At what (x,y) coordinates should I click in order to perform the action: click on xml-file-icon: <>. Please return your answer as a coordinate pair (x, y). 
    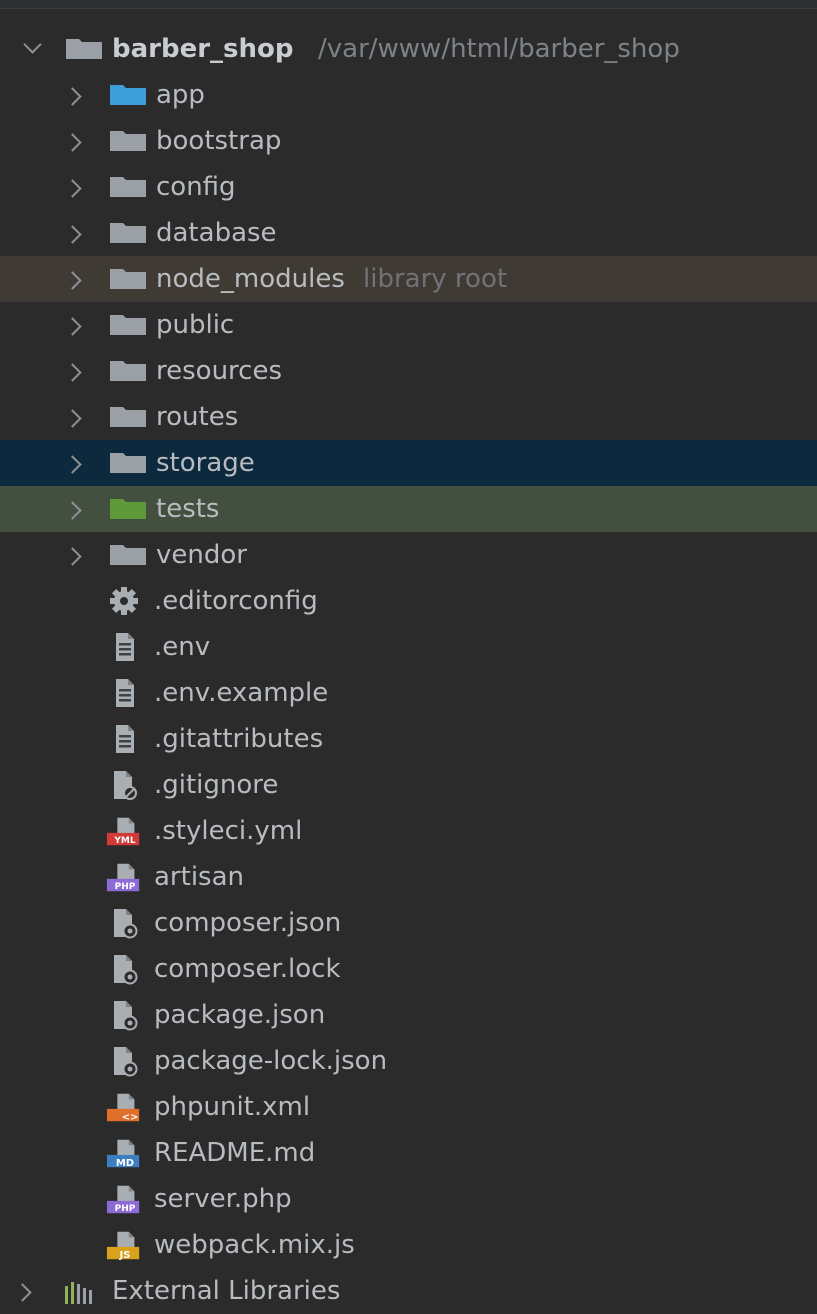
    Looking at the image, I should click on (124, 1107).